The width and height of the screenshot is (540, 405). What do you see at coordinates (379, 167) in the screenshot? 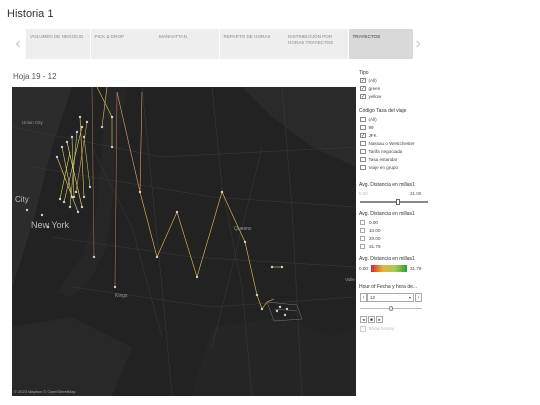
I see `filter-codigo-grupo: Viaje en grupo` at bounding box center [379, 167].